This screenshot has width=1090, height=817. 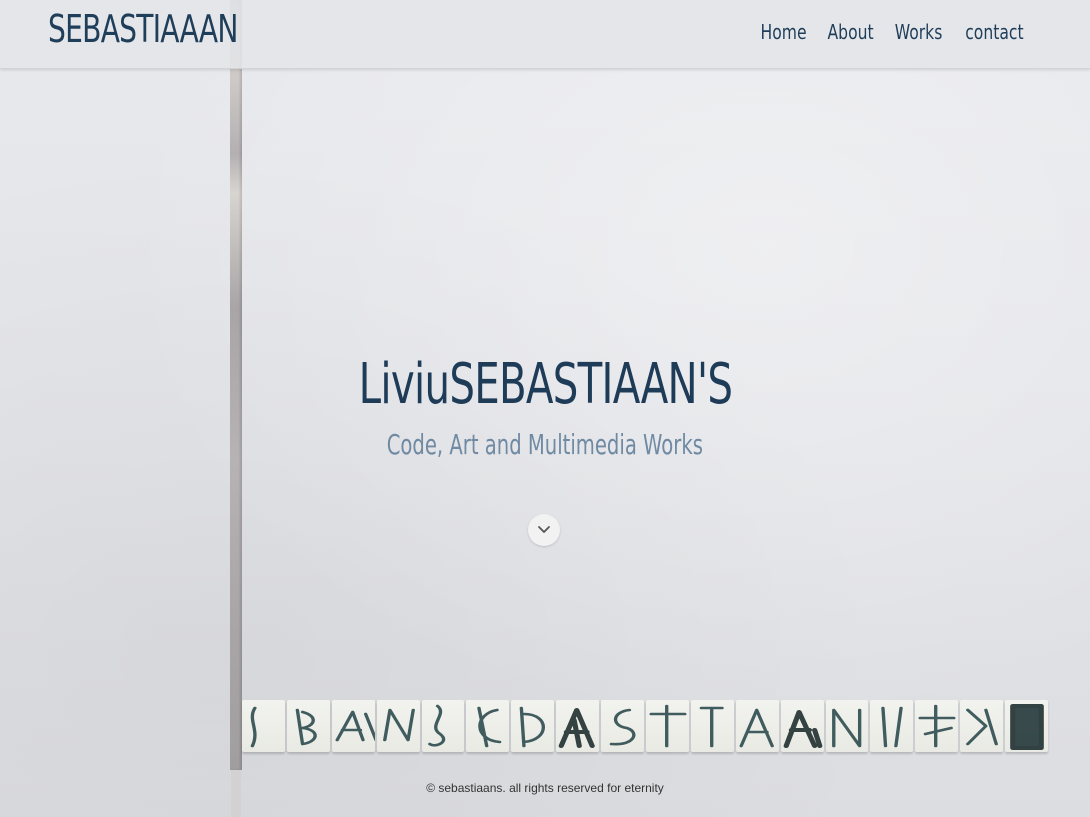 I want to click on handwritten-tile-strip, so click(x=646, y=728).